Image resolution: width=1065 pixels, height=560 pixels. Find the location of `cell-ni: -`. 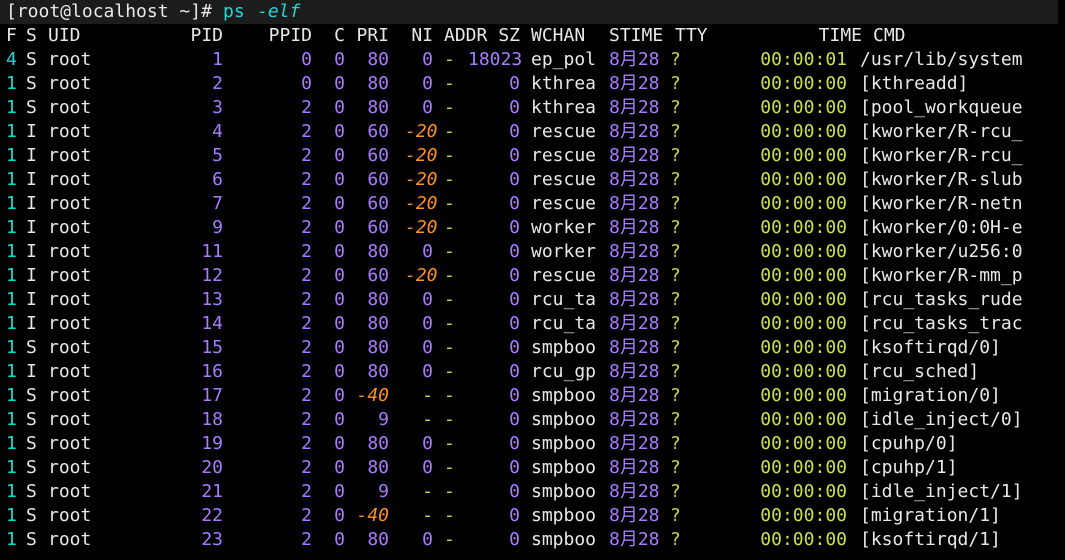

cell-ni: - is located at coordinates (427, 419).